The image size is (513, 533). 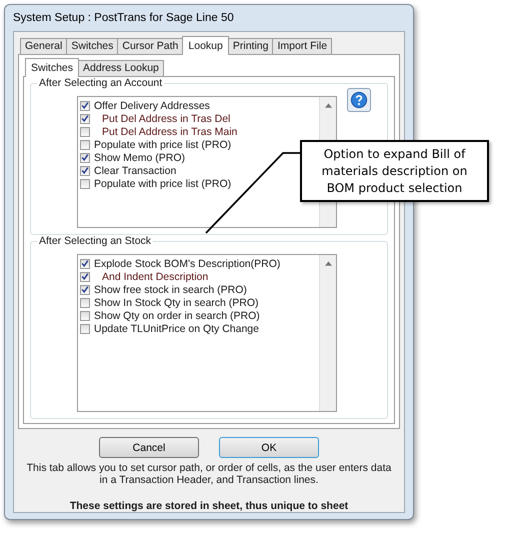 What do you see at coordinates (135, 170) in the screenshot?
I see `checkbox-label: Clear Transaction` at bounding box center [135, 170].